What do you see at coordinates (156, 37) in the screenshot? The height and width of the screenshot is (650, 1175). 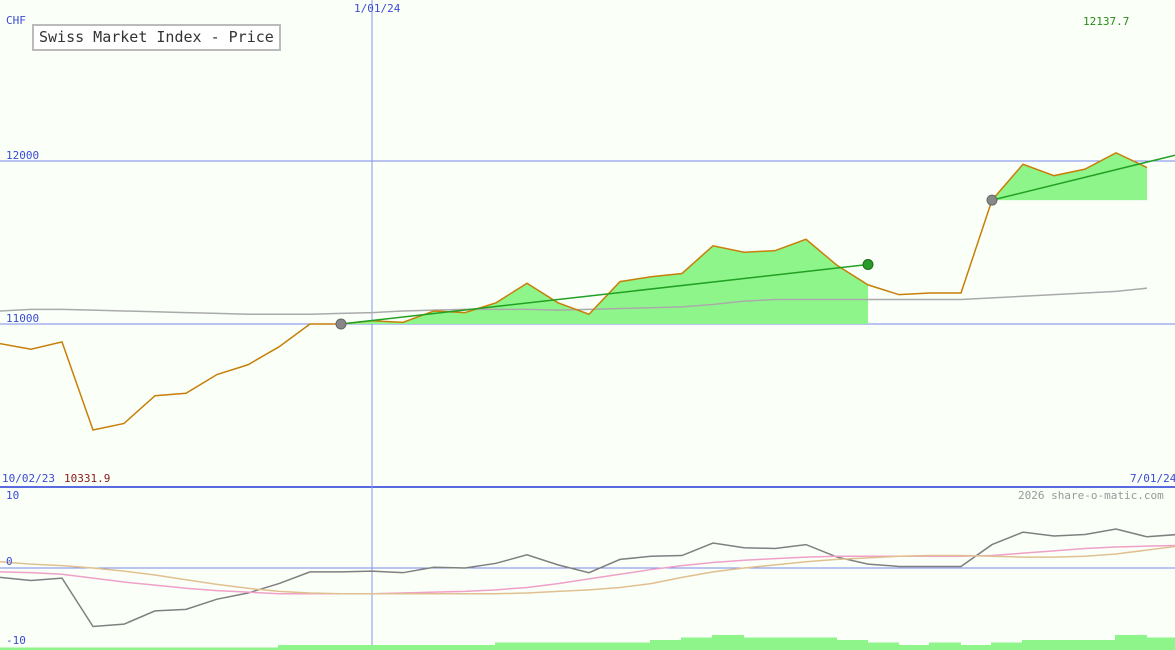 I see `chart-title: Swiss Market Index - Price` at bounding box center [156, 37].